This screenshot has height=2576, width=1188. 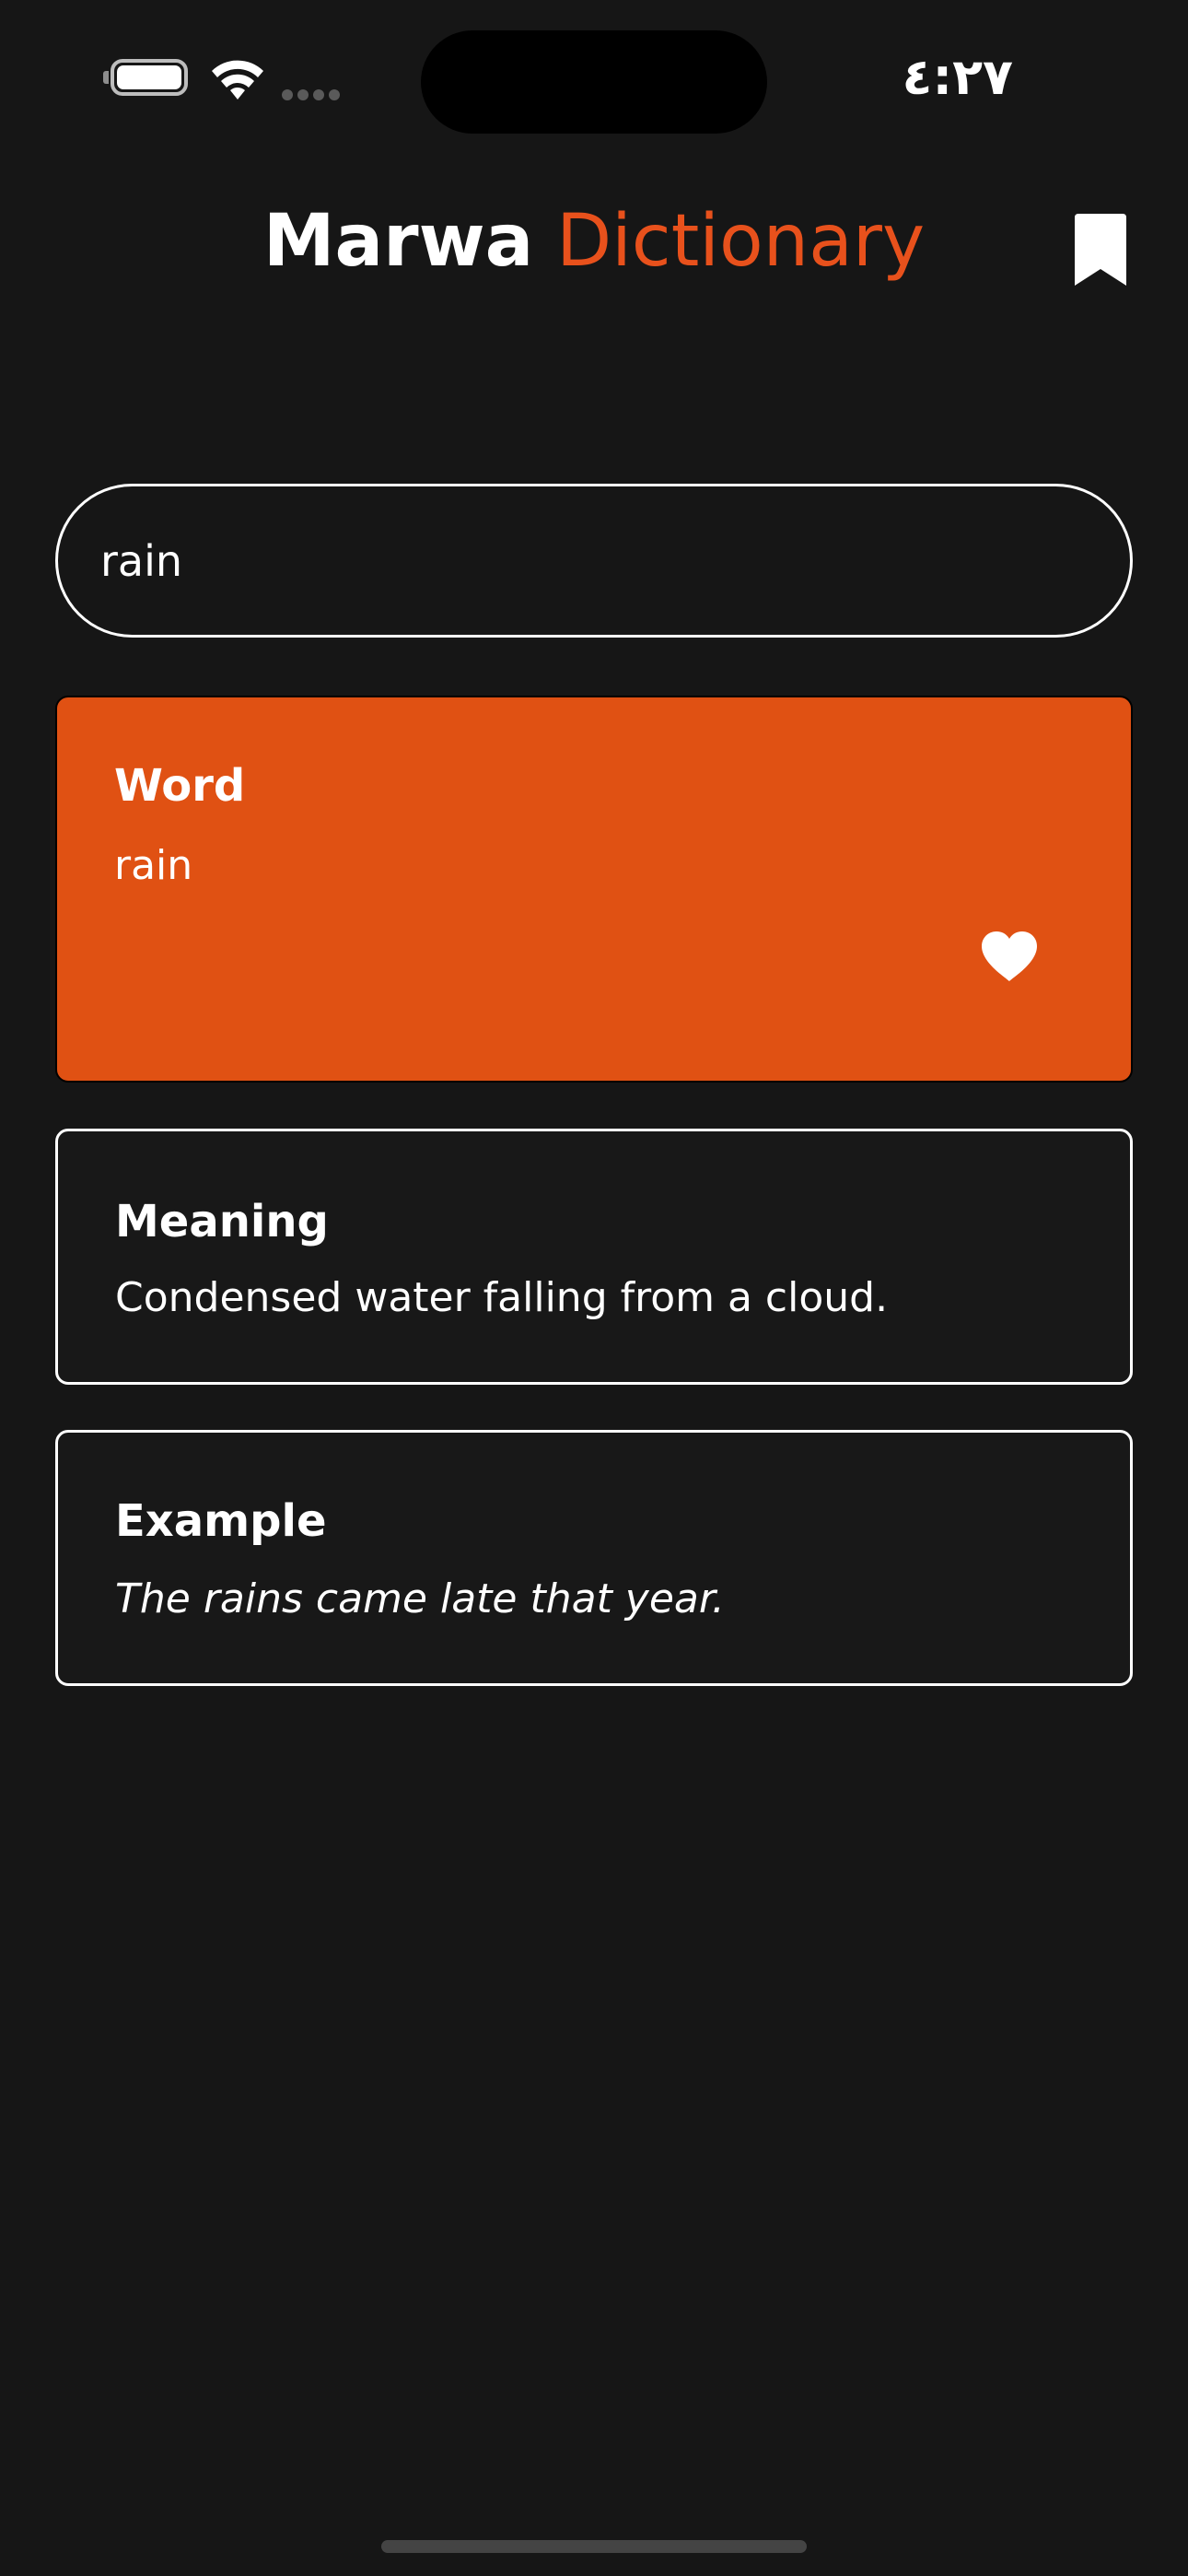 I want to click on wifi-icon, so click(x=237, y=80).